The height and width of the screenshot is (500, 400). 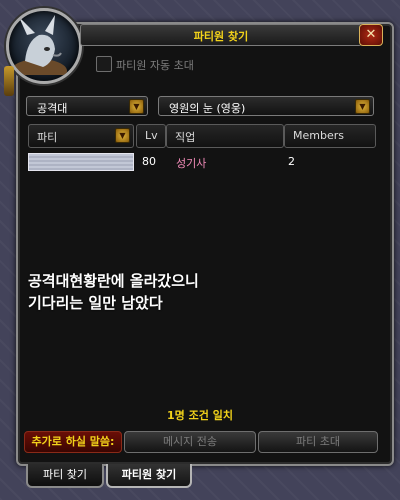 I want to click on party-name-cell, so click(x=81, y=162).